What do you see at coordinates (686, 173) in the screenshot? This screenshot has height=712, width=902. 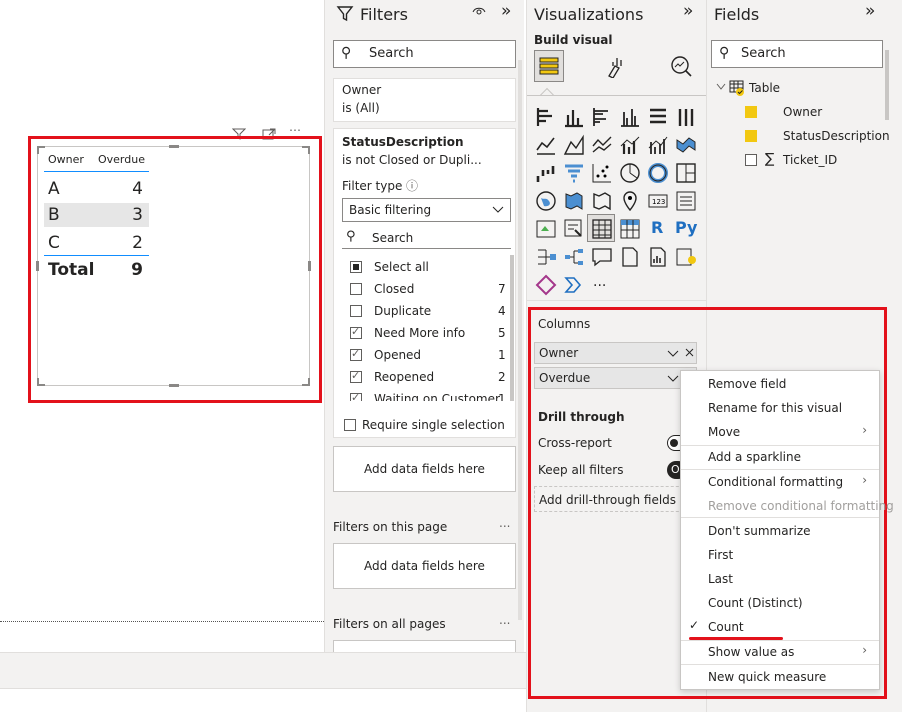 I see `treemap-icon` at bounding box center [686, 173].